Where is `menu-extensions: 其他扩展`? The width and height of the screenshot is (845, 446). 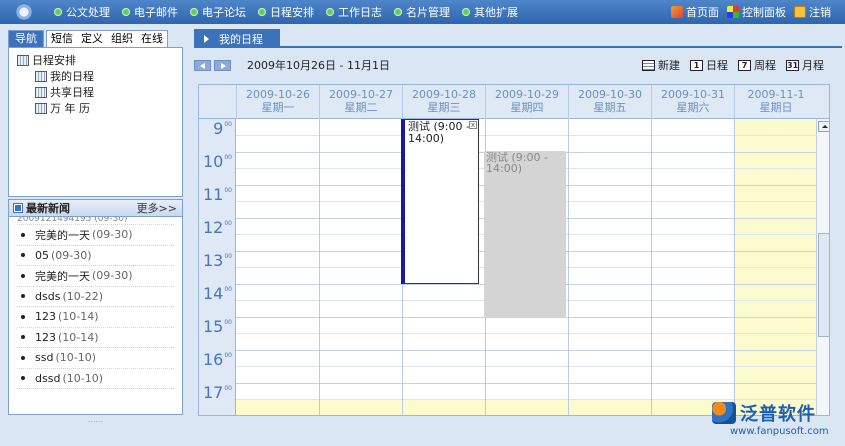 menu-extensions: 其他扩展 is located at coordinates (490, 12).